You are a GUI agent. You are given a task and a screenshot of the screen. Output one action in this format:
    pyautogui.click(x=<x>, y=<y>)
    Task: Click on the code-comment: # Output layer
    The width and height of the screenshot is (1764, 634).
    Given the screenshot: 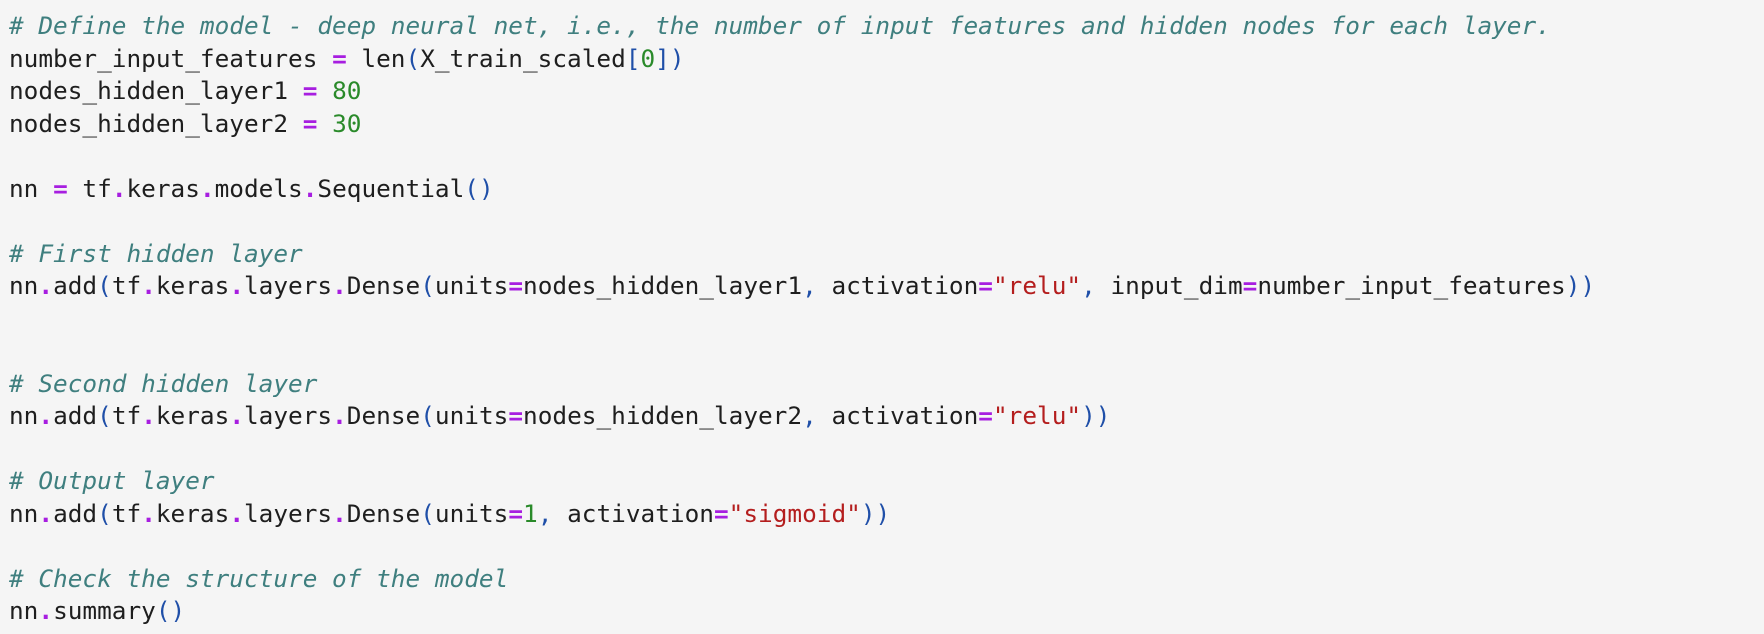 What is the action you would take?
    pyautogui.click(x=112, y=480)
    